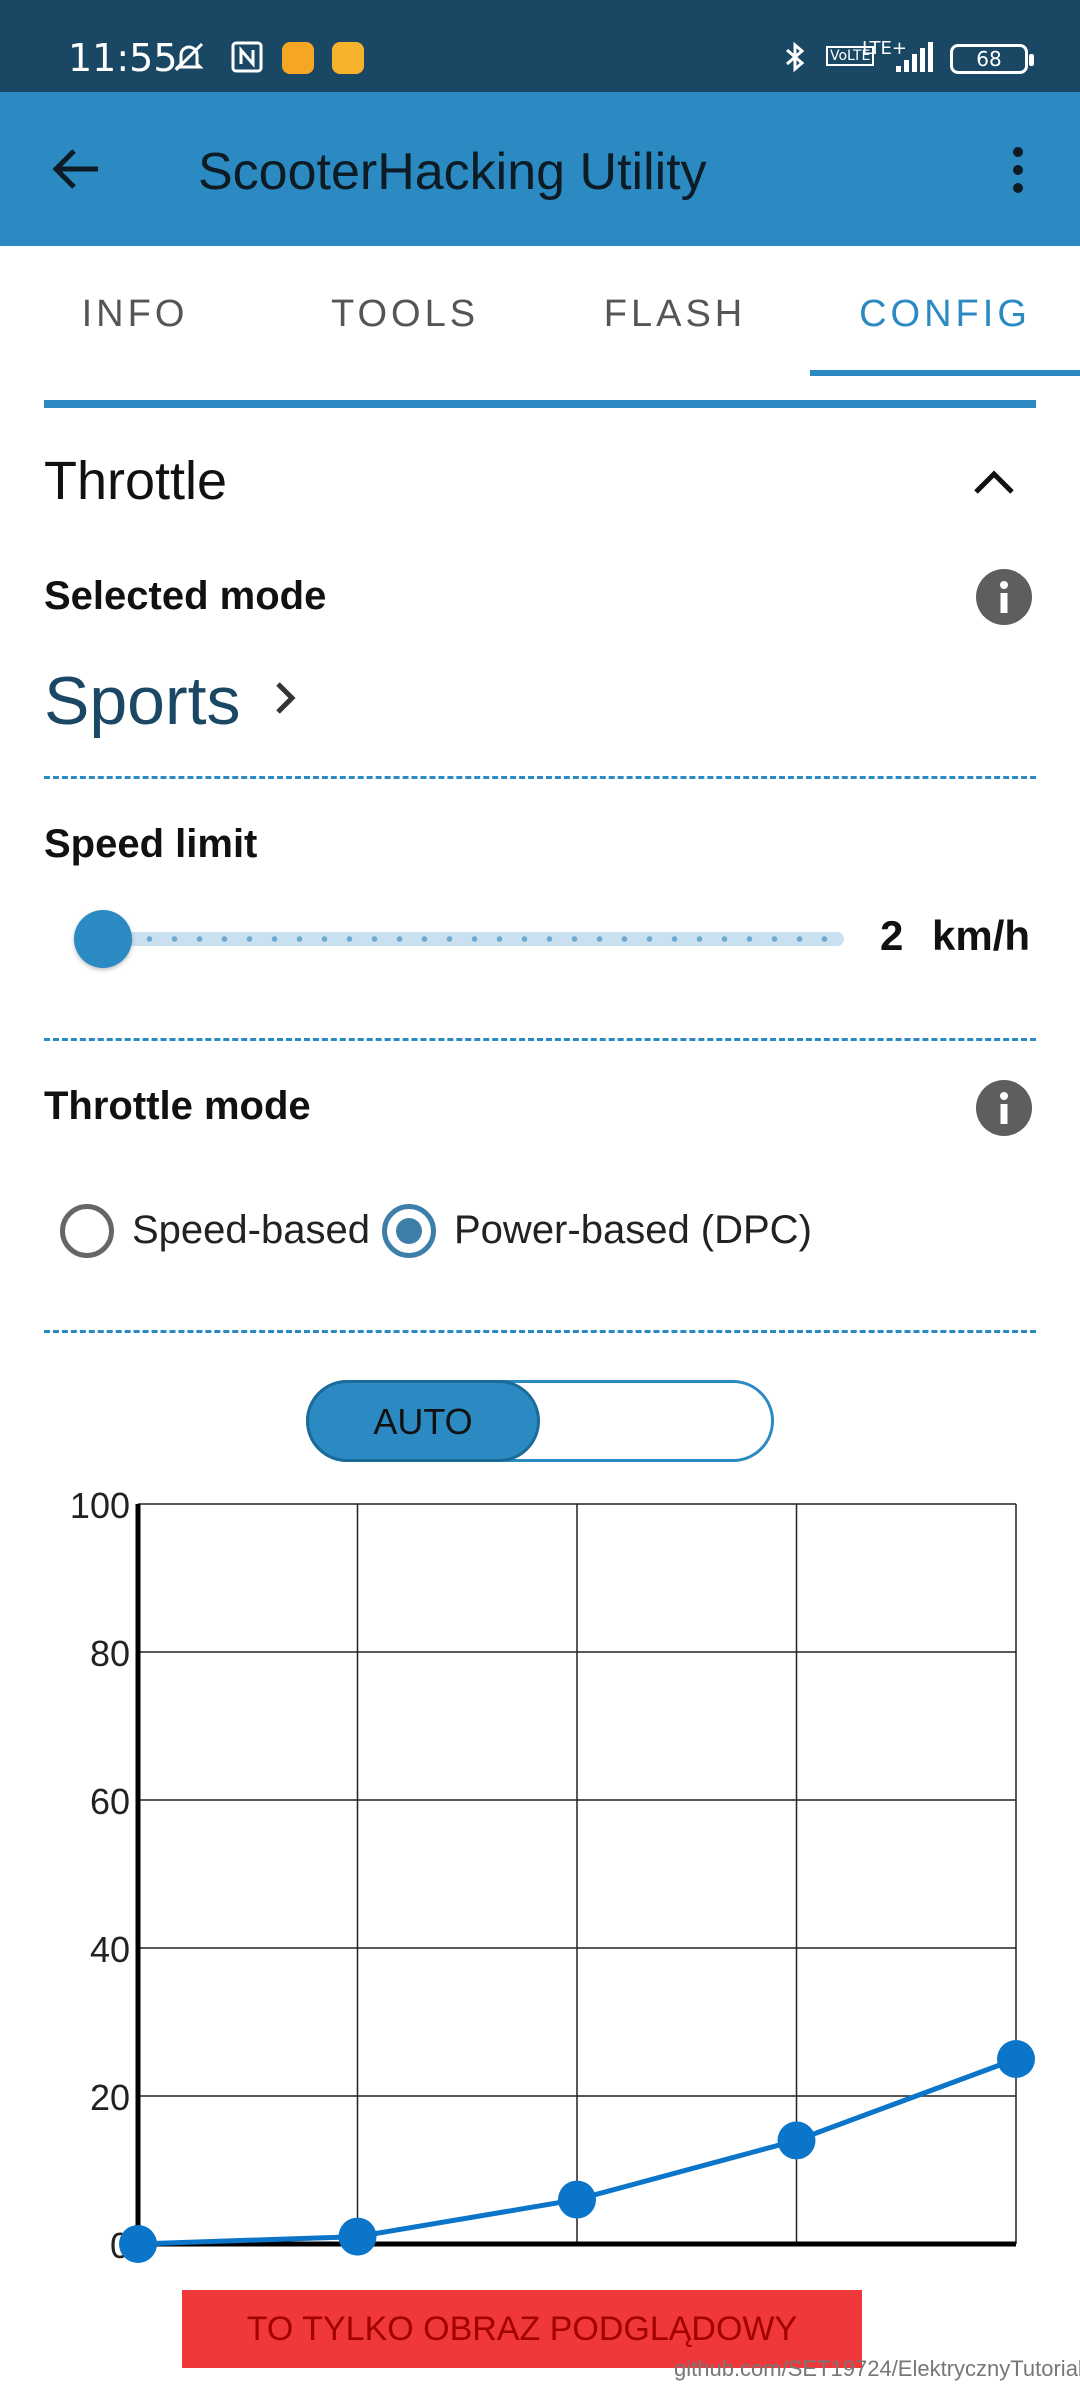  What do you see at coordinates (87, 1231) in the screenshot?
I see `speed-based-radio` at bounding box center [87, 1231].